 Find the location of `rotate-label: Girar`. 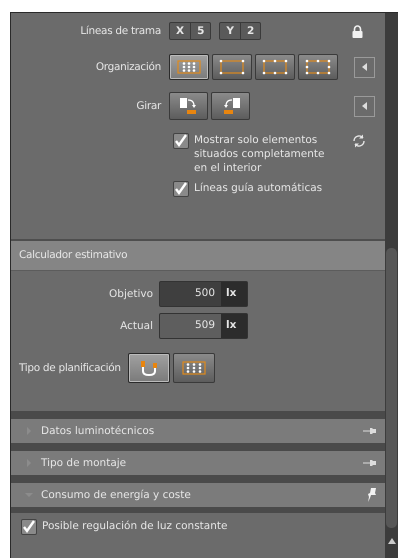

rotate-label: Girar is located at coordinates (148, 106).